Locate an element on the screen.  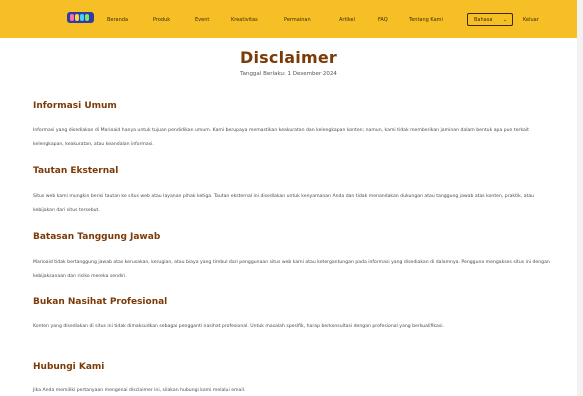
language-dropdown: Bahasa ⌄ is located at coordinates (490, 19).